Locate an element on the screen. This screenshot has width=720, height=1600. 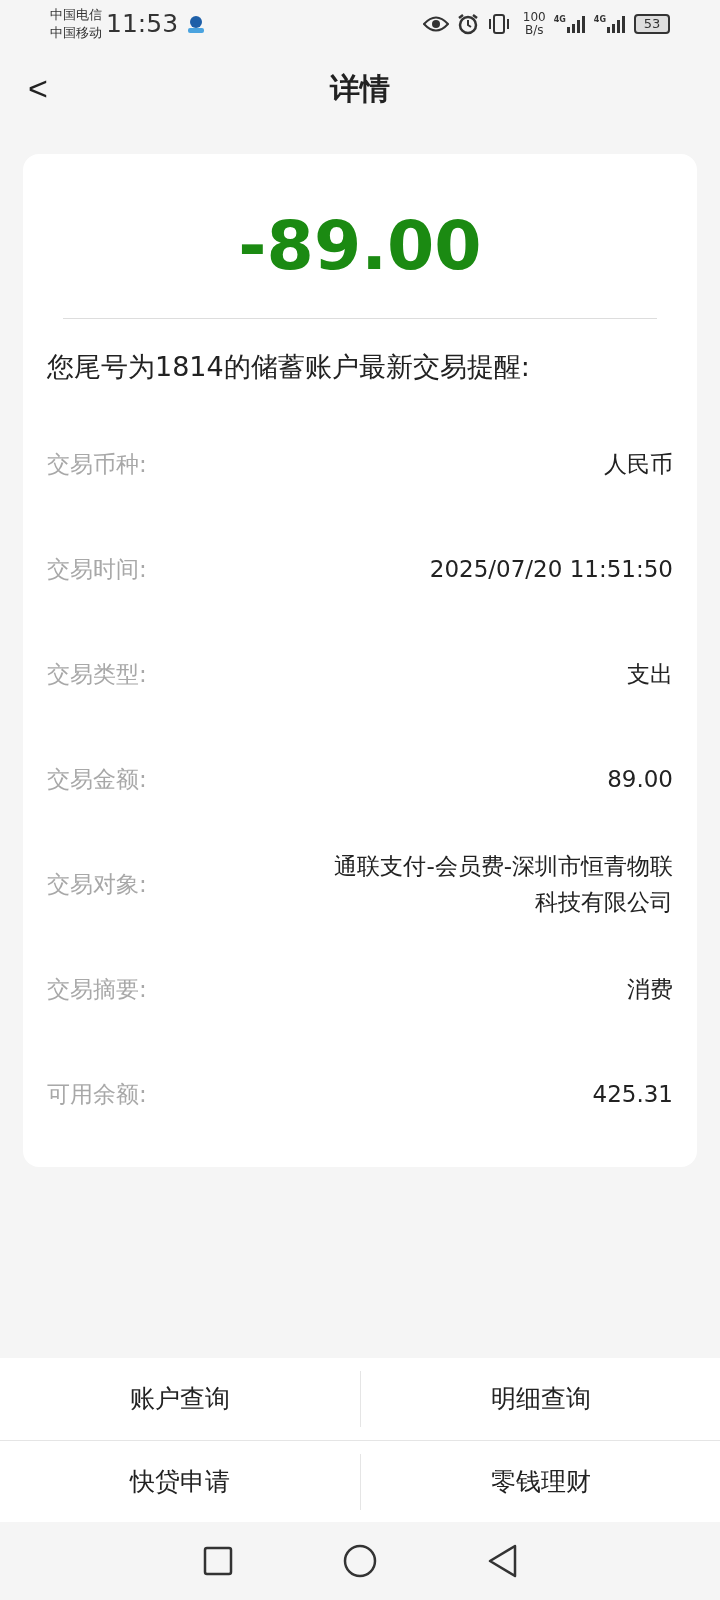
action-button: 零钱理财 is located at coordinates (540, 1481).